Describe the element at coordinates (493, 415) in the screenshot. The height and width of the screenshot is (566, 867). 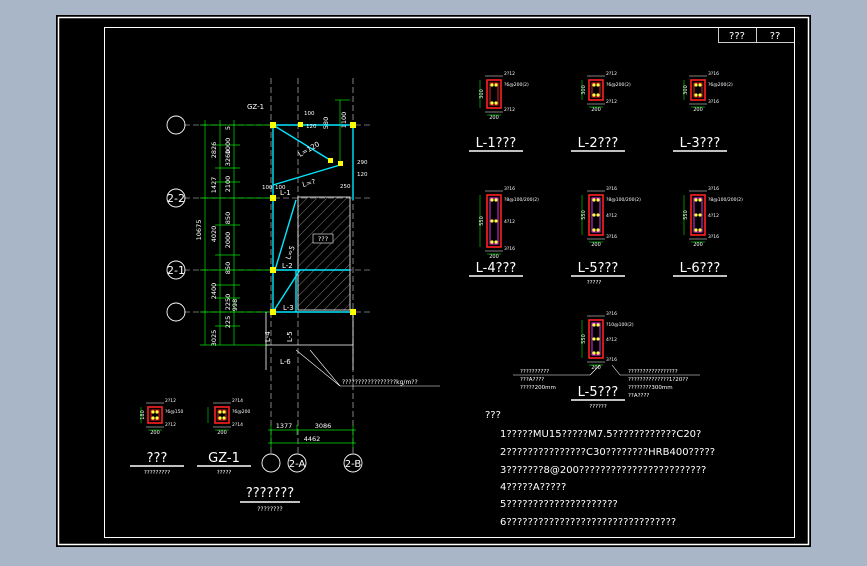
I see `notes-heading: ???` at that location.